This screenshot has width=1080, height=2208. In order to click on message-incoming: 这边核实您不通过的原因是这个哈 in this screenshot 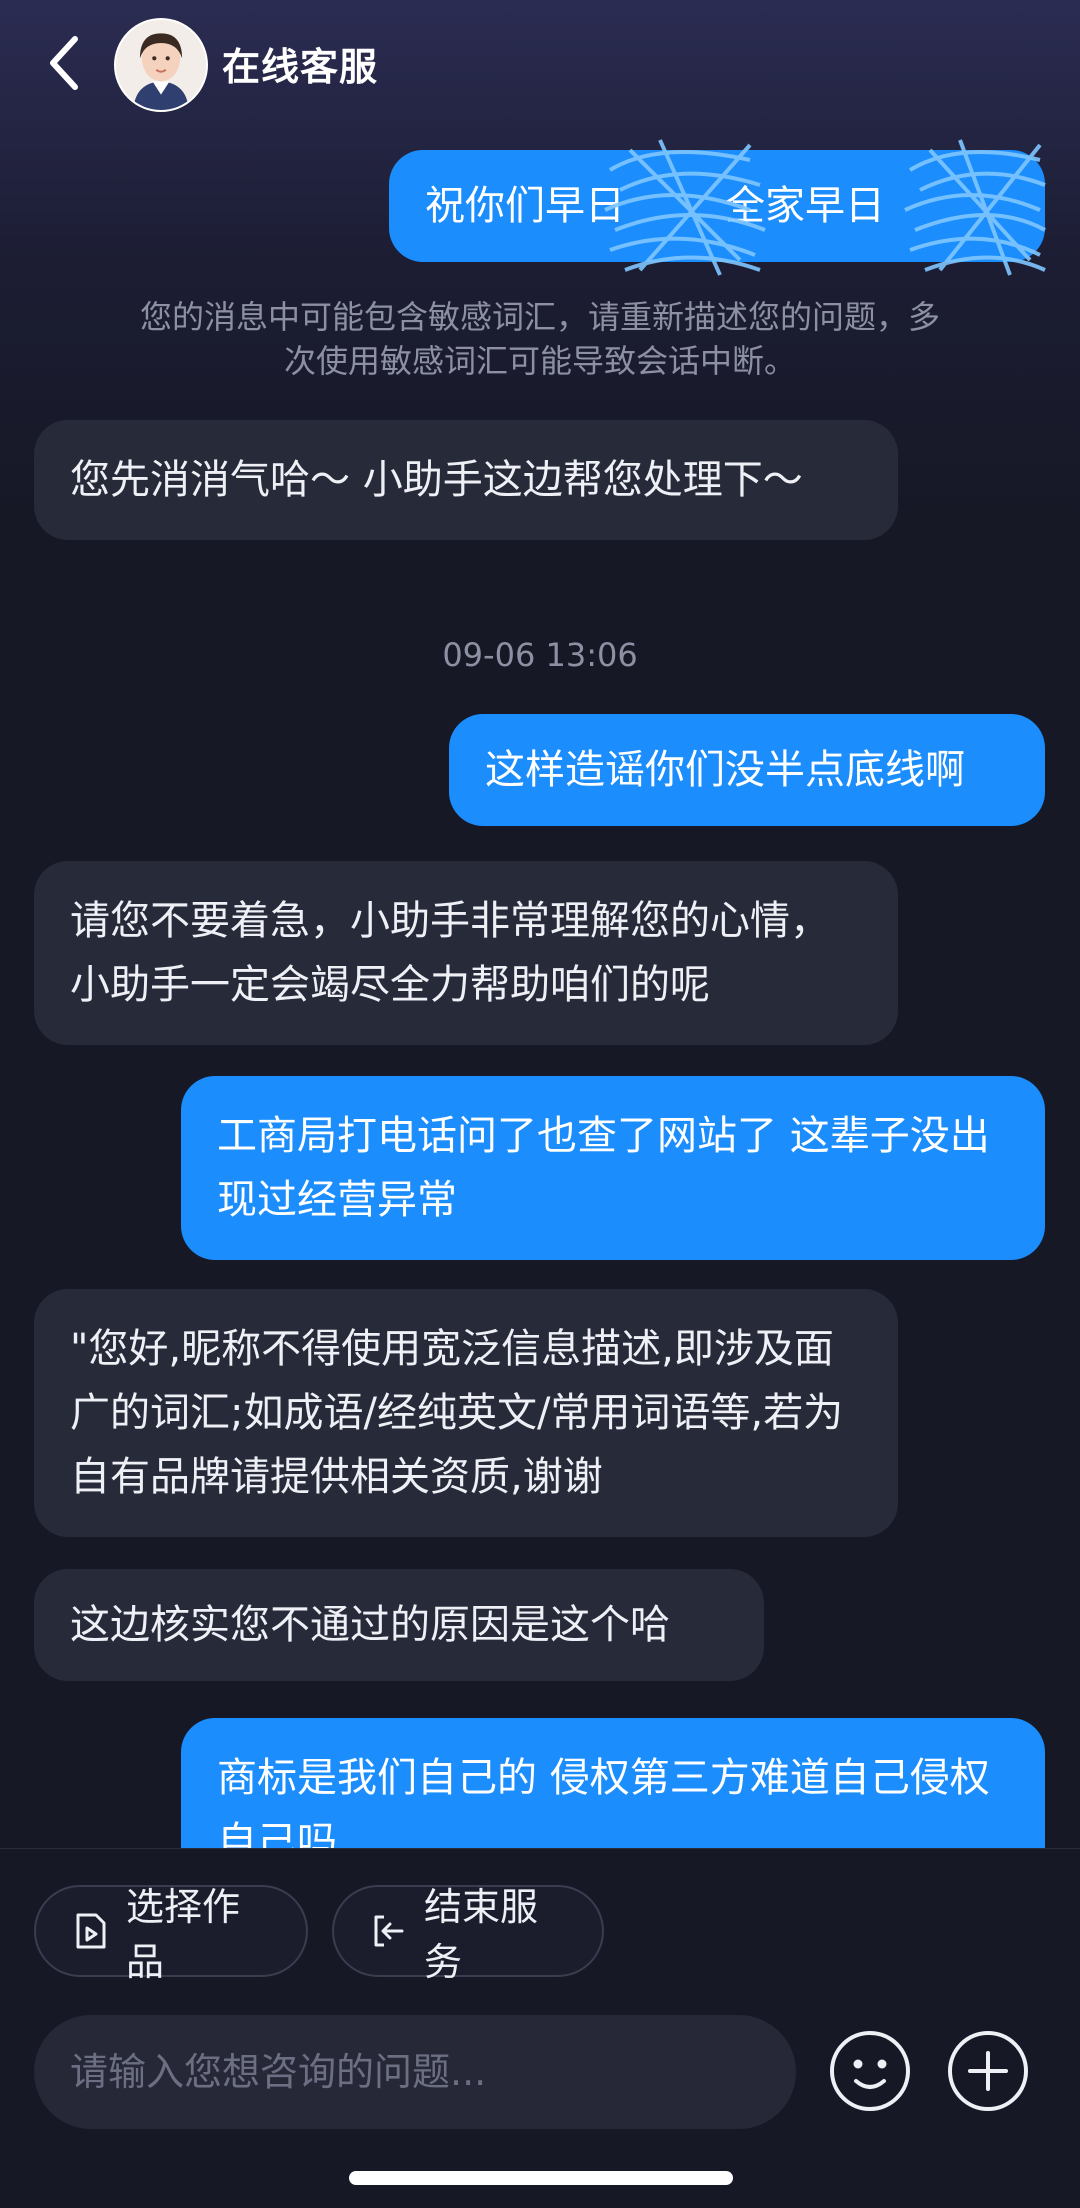, I will do `click(399, 1625)`.